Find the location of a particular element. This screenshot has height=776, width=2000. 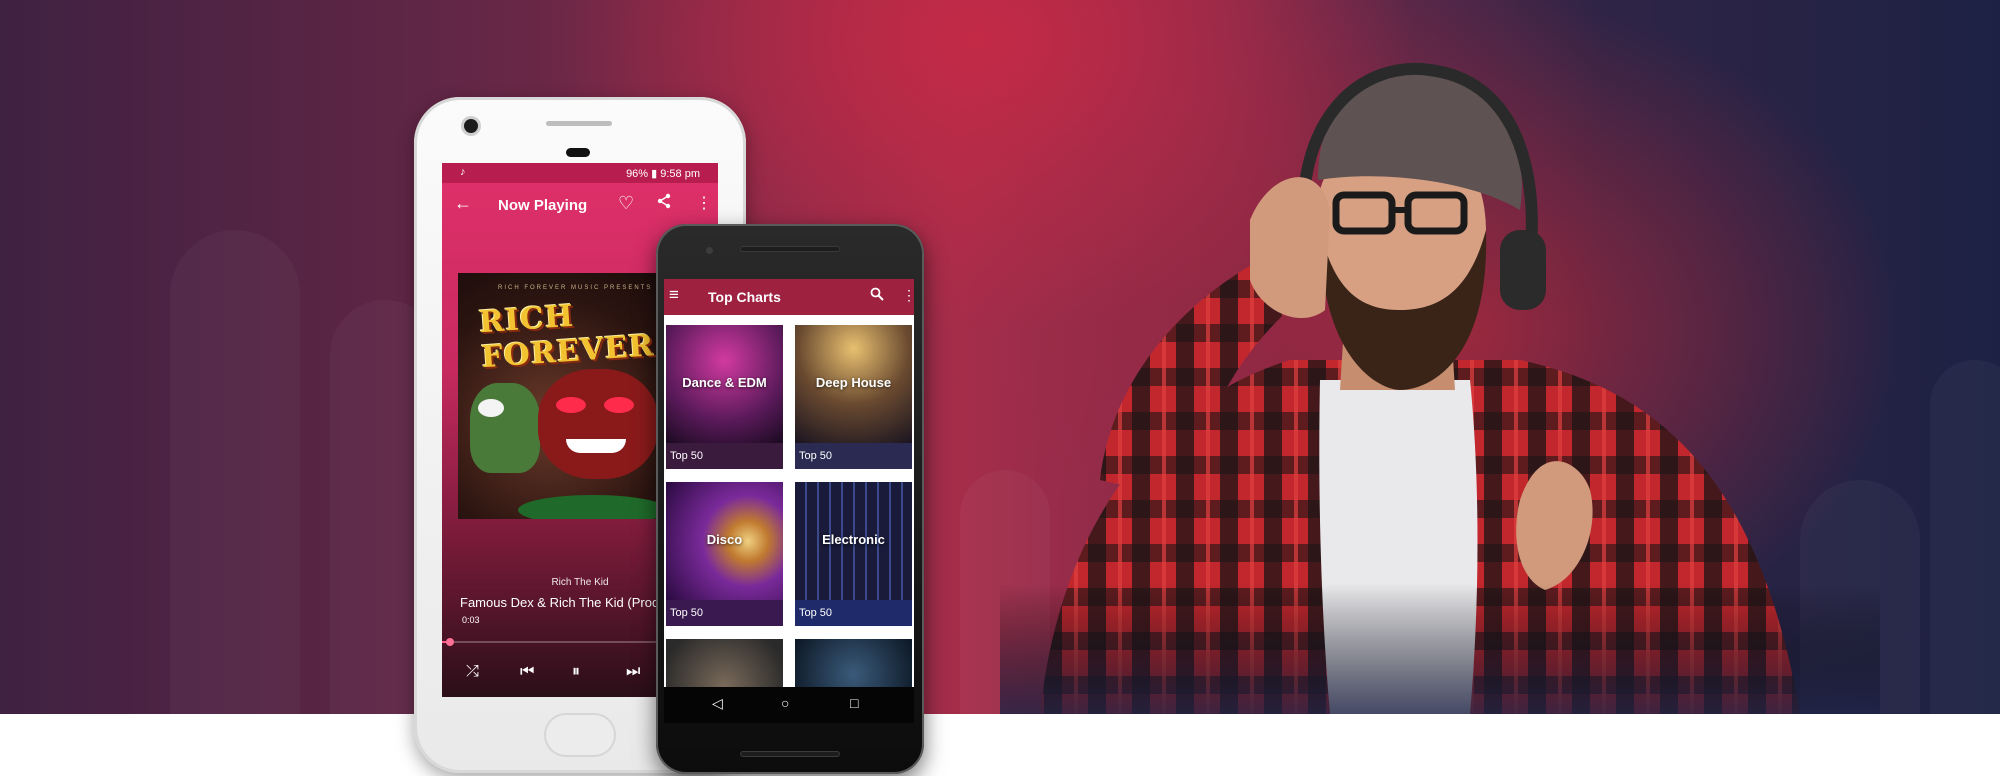

app-bar: ← Now Playing ♡ ⋮ is located at coordinates (580, 206).